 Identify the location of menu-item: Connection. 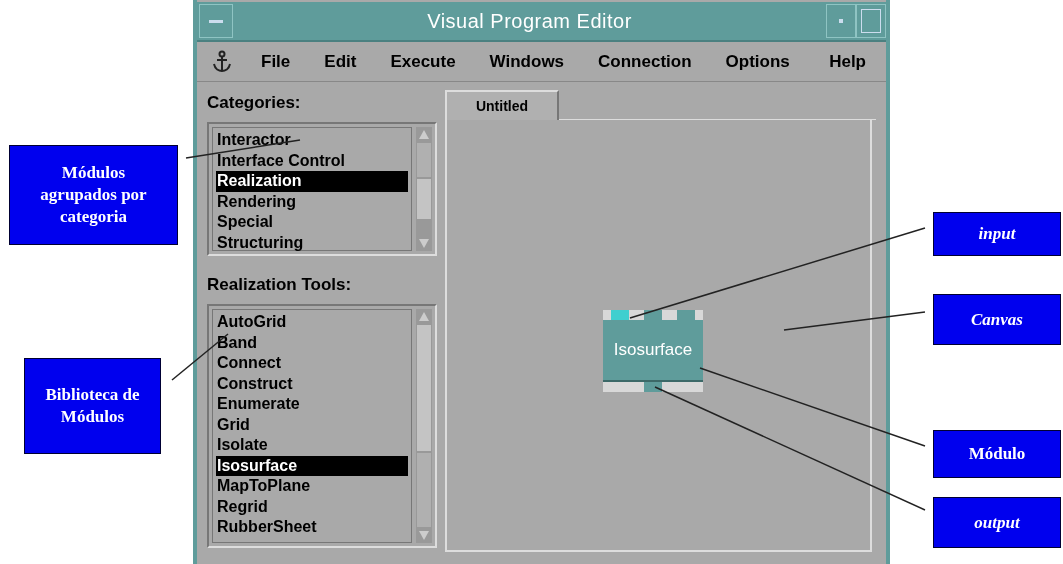
(645, 61).